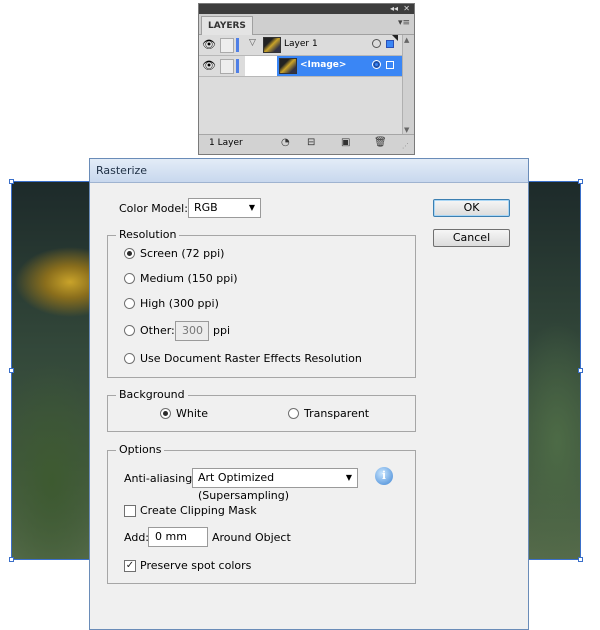  I want to click on selected-row-highlight, so click(261, 66).